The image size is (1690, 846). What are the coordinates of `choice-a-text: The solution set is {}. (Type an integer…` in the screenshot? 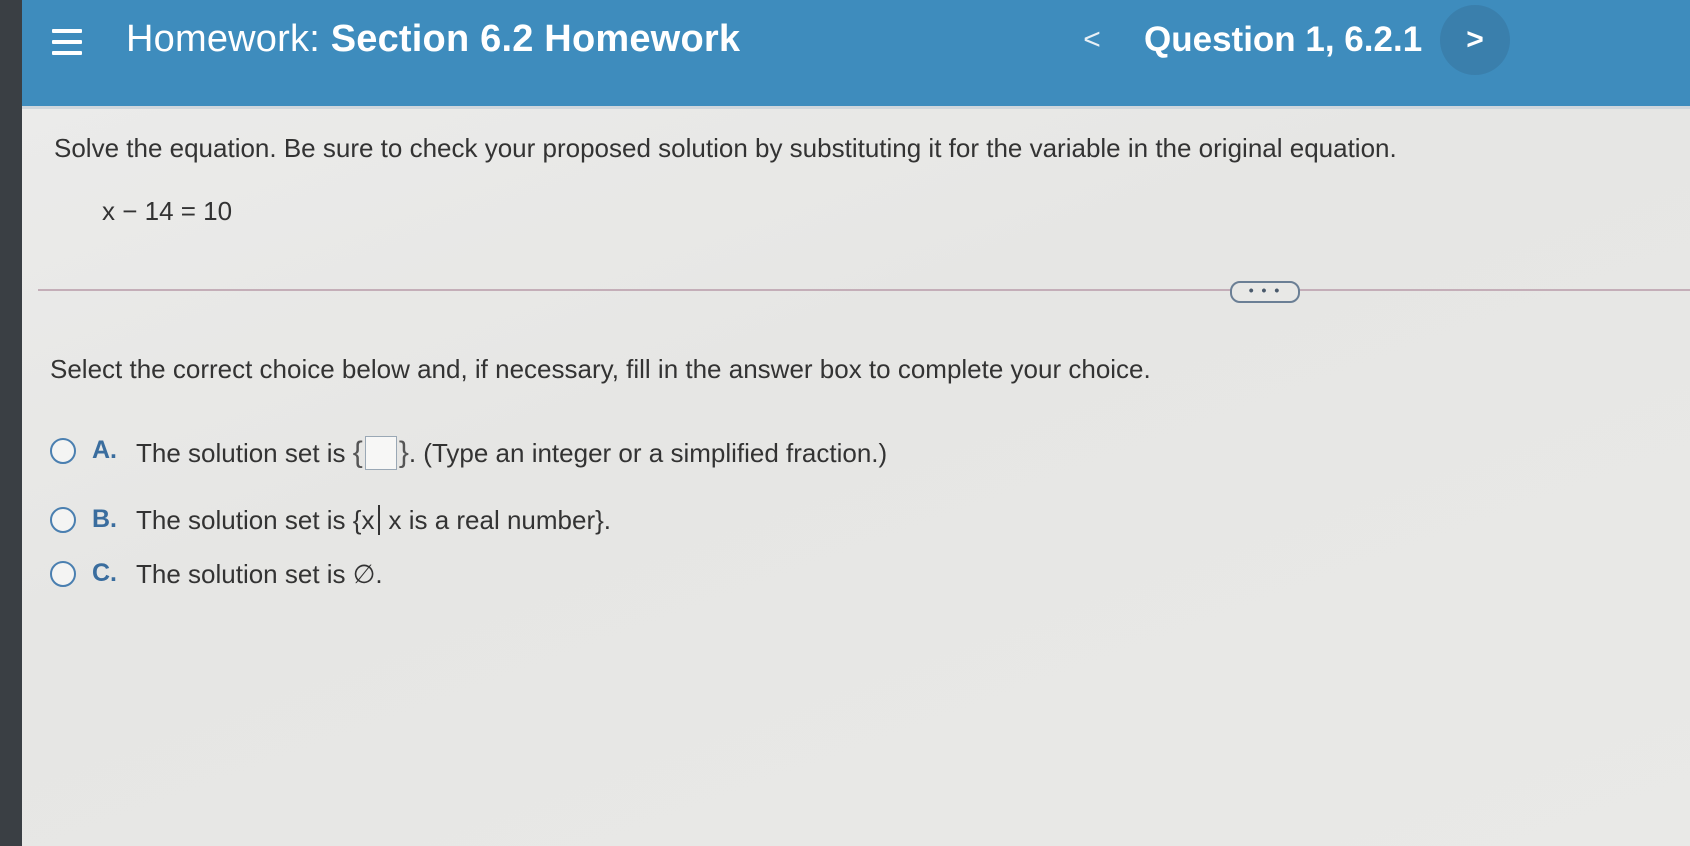 It's located at (511, 453).